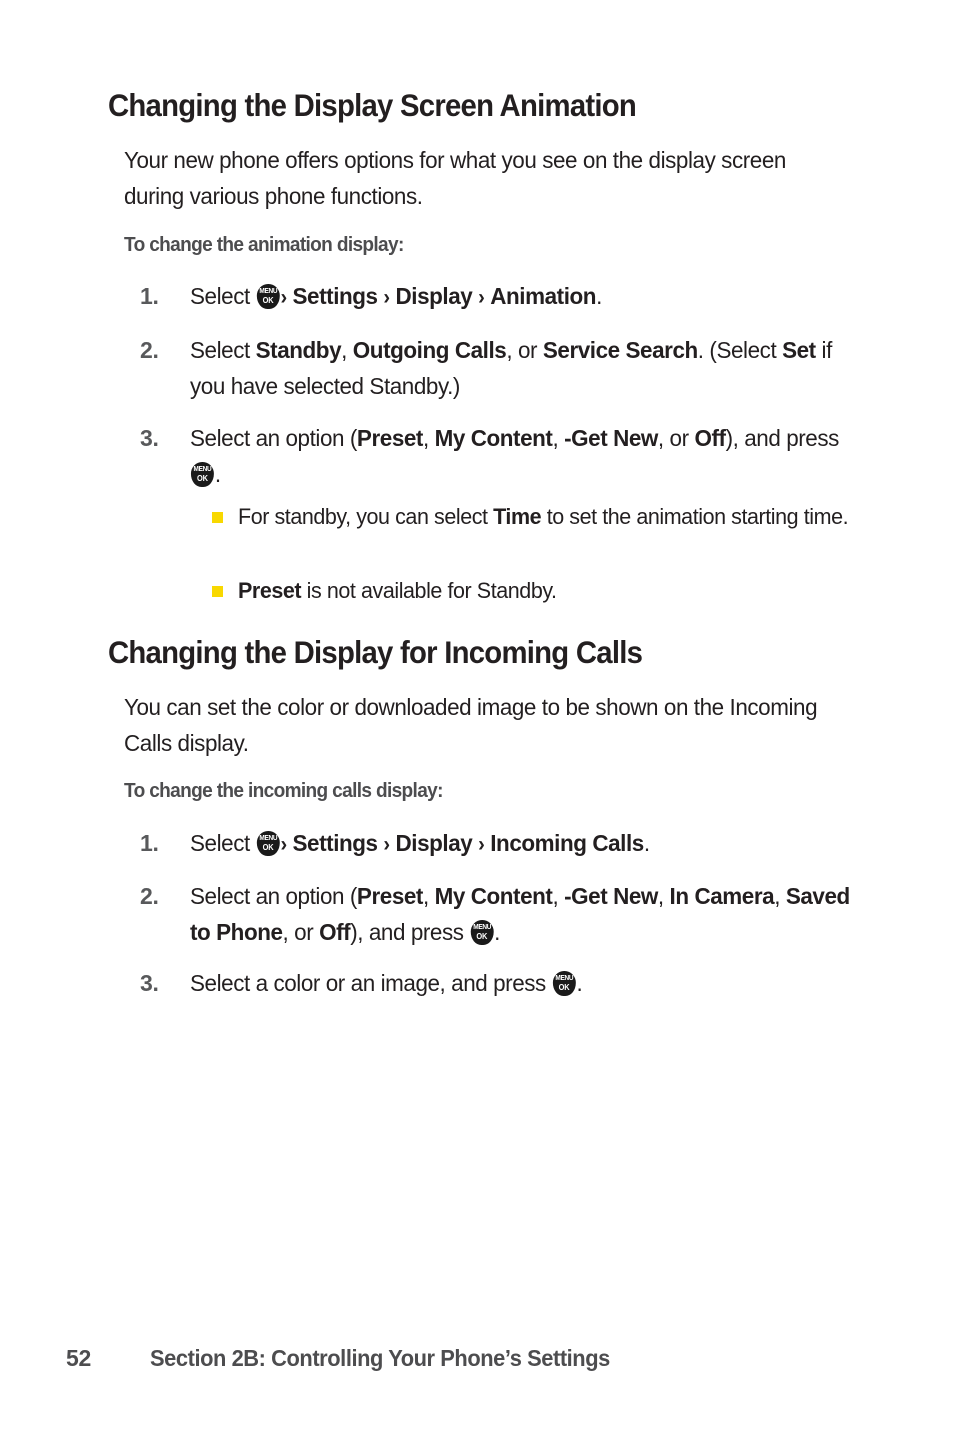  I want to click on option-standby: Standby, so click(298, 350).